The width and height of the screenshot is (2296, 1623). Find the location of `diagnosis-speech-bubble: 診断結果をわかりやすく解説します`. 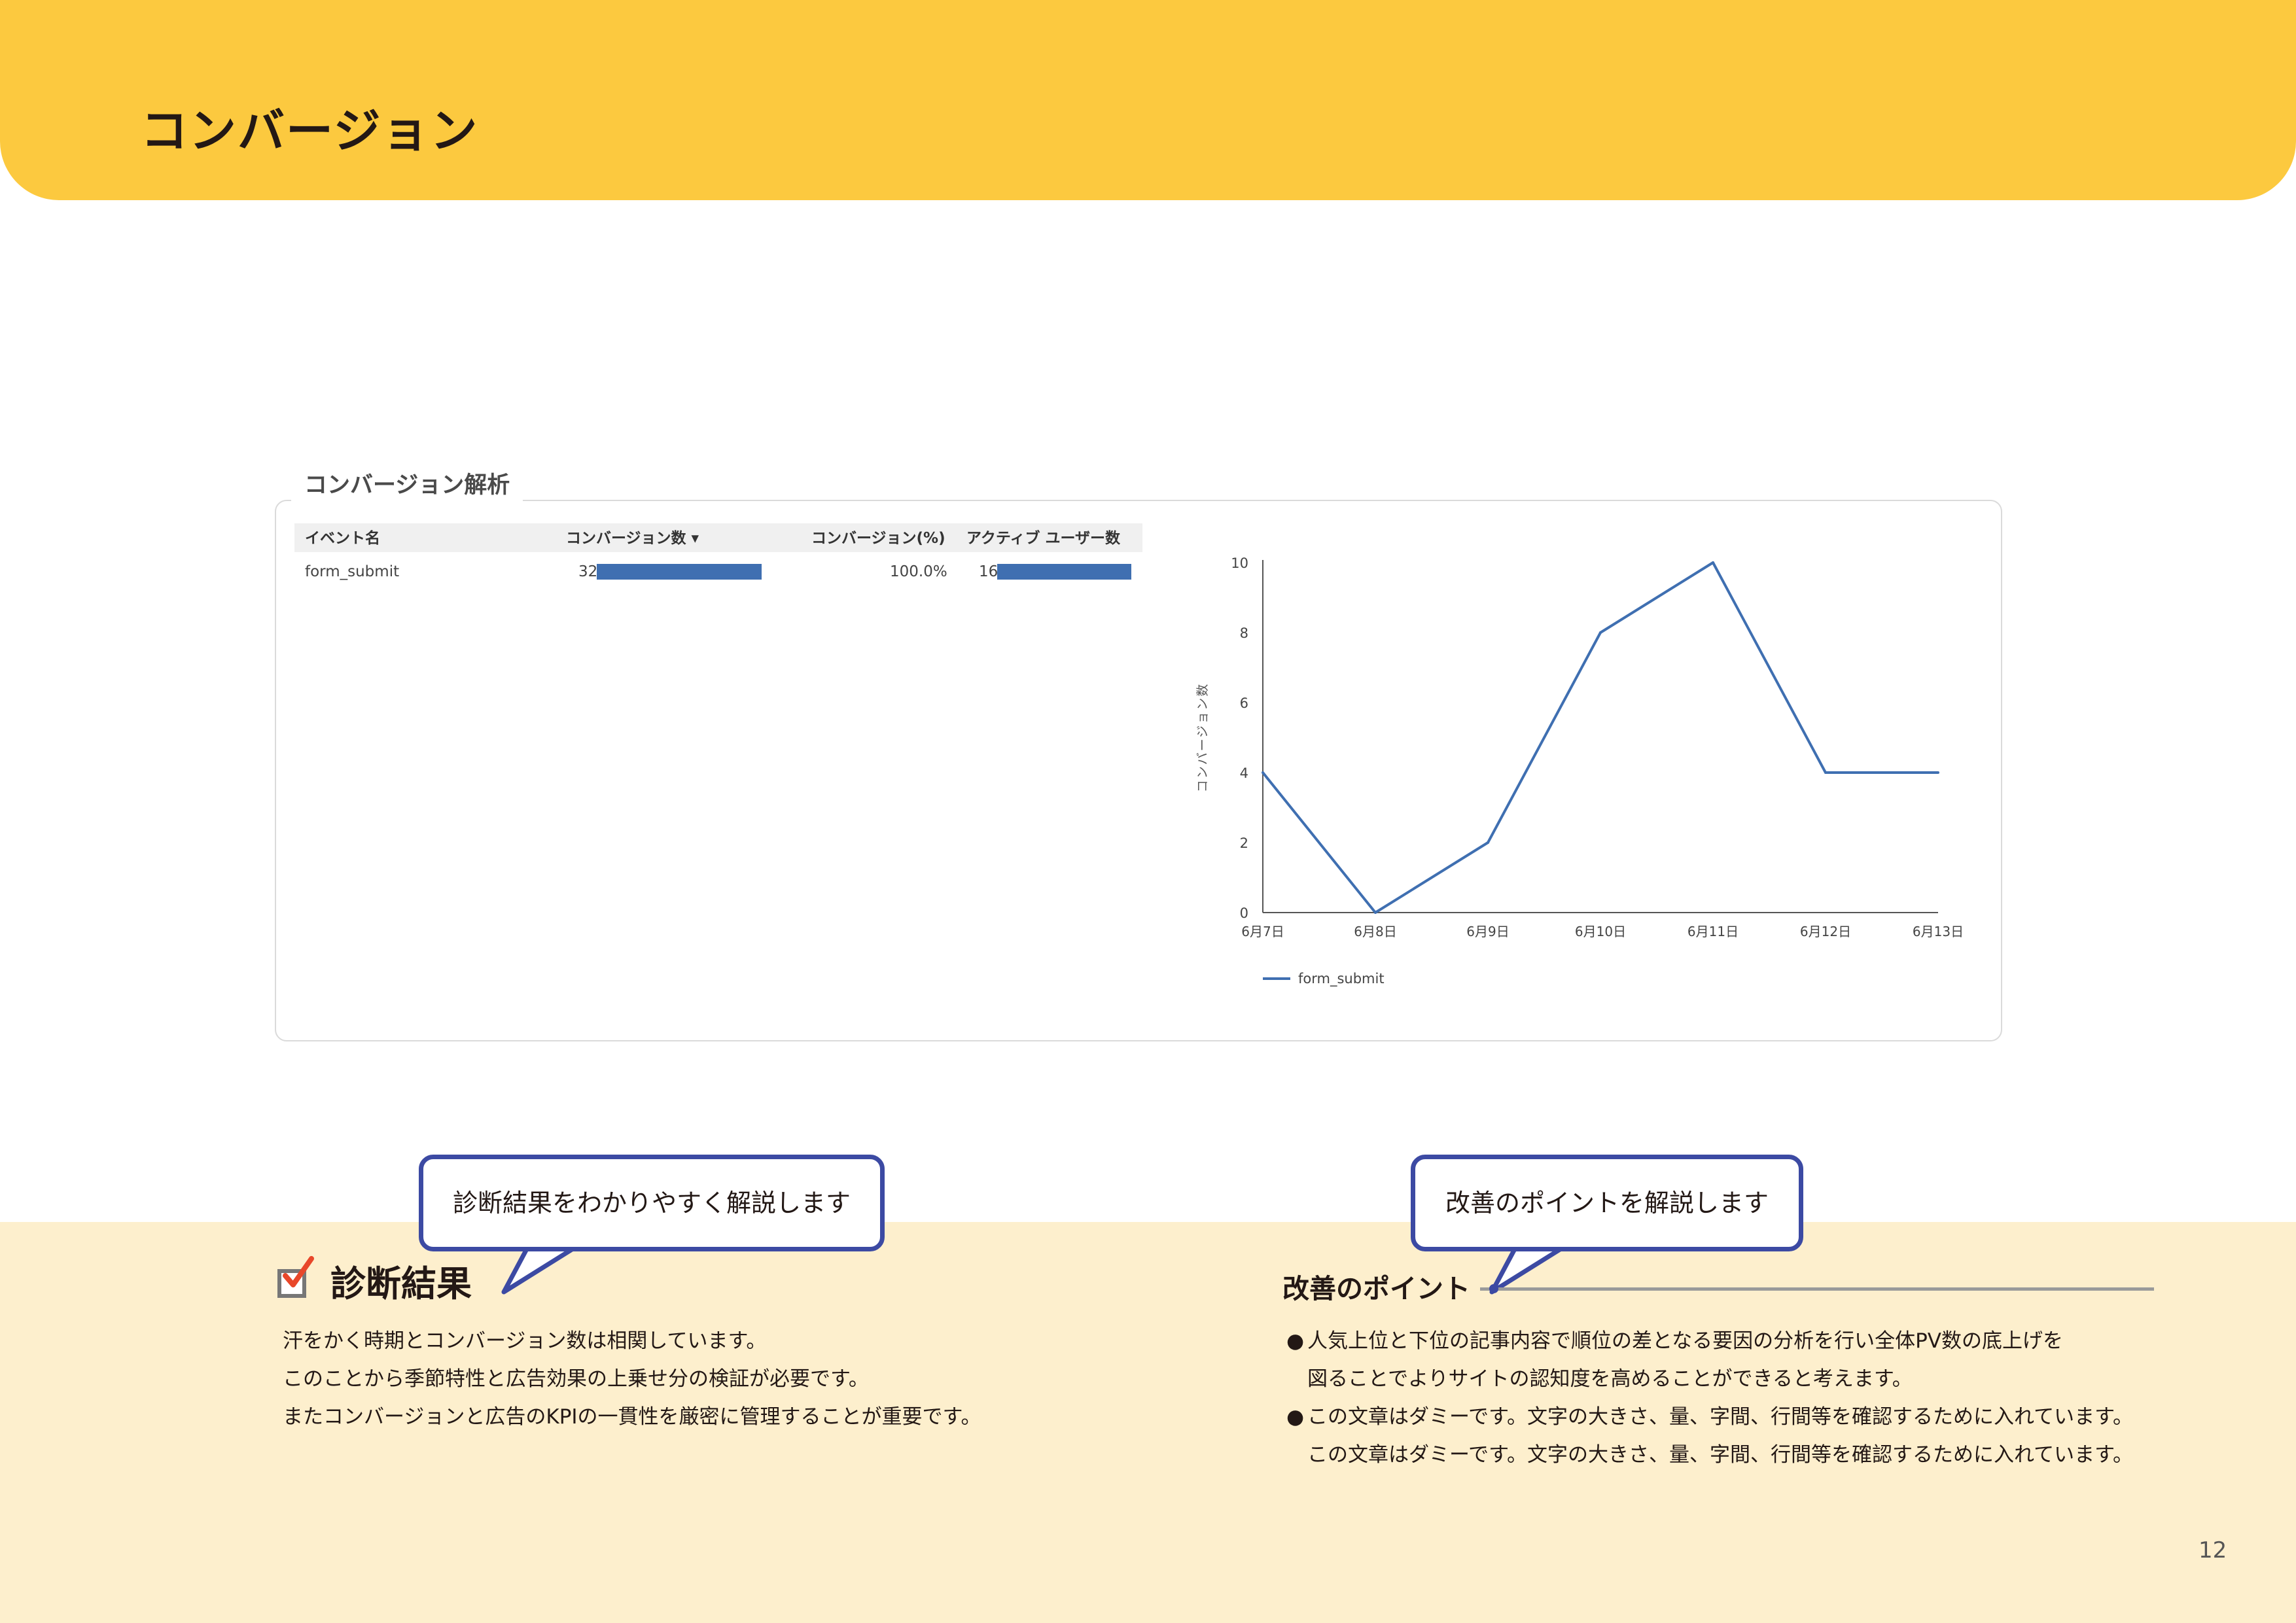

diagnosis-speech-bubble: 診断結果をわかりやすく解説します is located at coordinates (652, 1203).